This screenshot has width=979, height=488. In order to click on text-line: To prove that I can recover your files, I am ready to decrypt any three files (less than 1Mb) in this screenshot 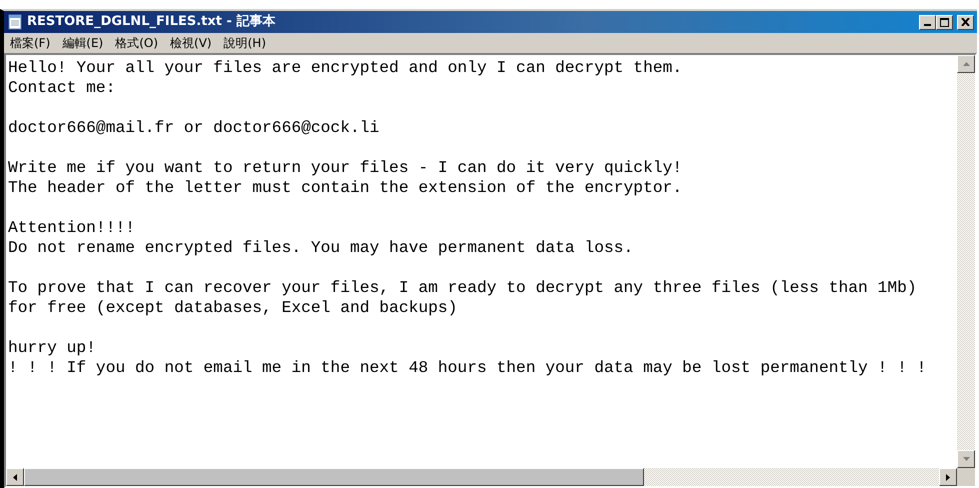, I will do `click(463, 288)`.